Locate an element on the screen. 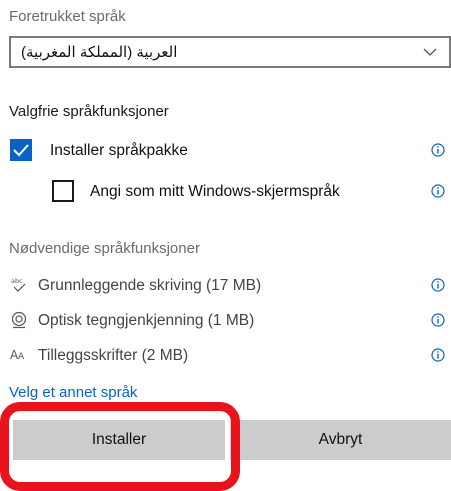 The image size is (451, 491). required-features-heading: Nødvendige språkfunksjoner is located at coordinates (104, 248).